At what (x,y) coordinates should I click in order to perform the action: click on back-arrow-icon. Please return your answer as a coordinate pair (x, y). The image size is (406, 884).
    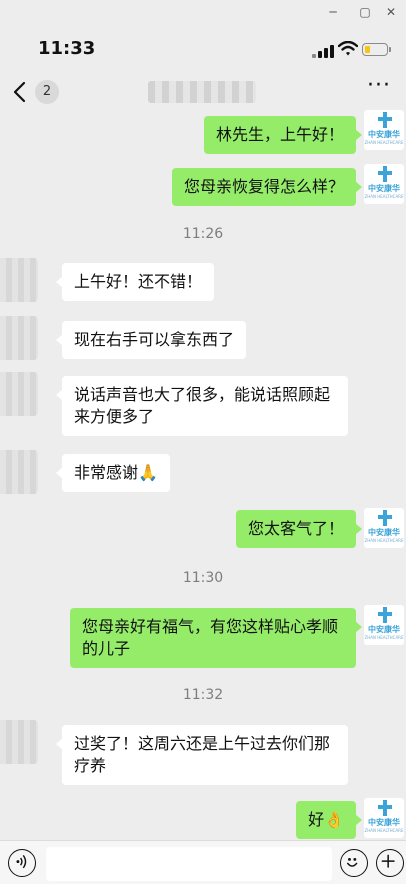
    Looking at the image, I should click on (20, 92).